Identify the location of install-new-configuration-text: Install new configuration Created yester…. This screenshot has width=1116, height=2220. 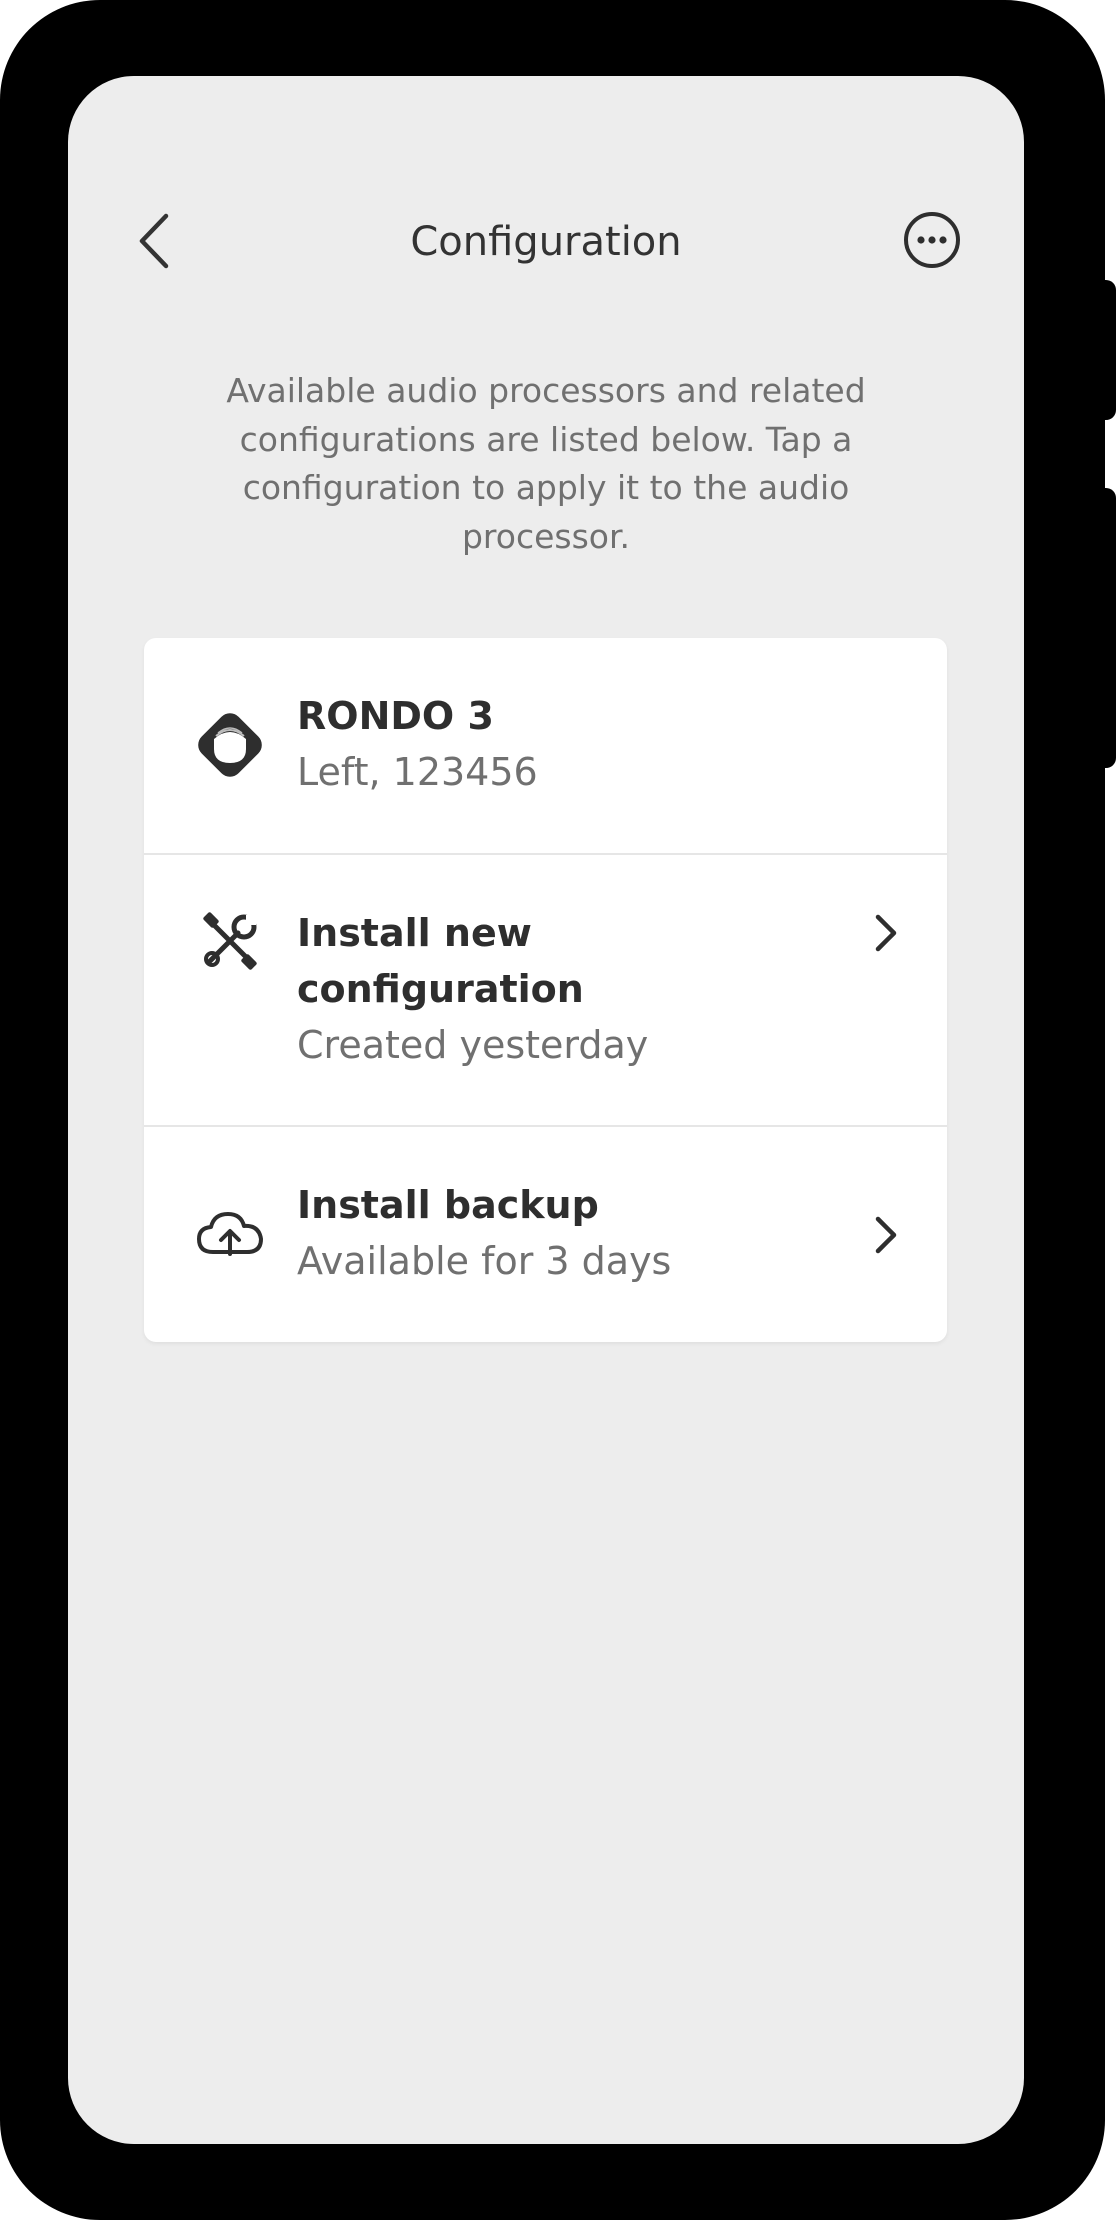
(557, 989).